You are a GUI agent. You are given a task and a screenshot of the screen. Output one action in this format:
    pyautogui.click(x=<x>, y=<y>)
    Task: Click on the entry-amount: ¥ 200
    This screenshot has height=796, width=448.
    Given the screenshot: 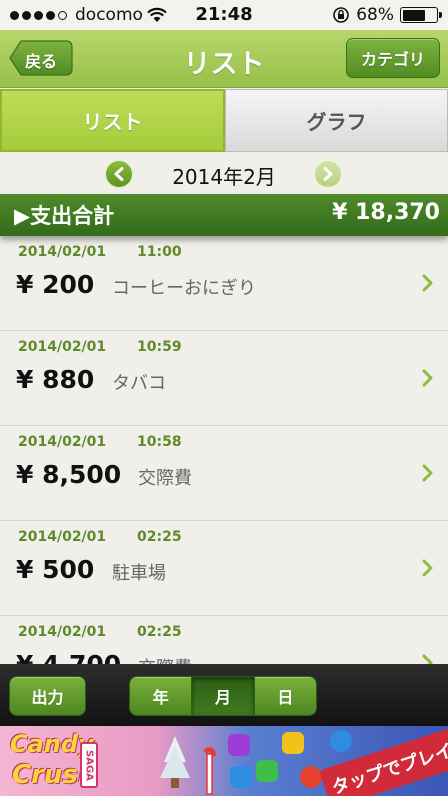 What is the action you would take?
    pyautogui.click(x=55, y=284)
    